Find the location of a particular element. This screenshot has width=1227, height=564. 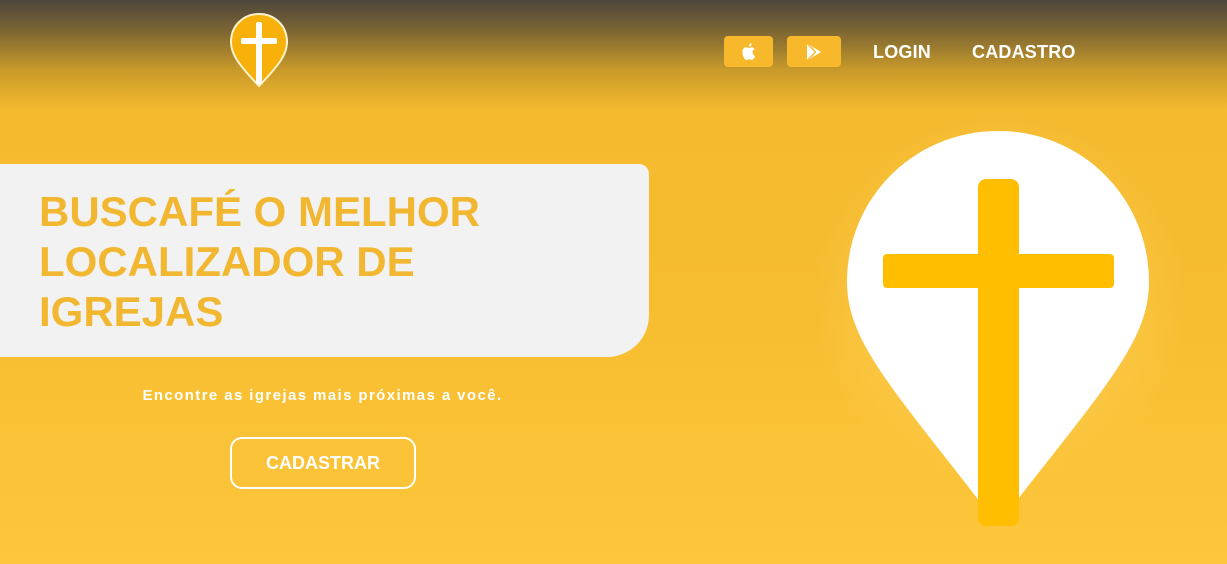

google-play-button is located at coordinates (814, 51).